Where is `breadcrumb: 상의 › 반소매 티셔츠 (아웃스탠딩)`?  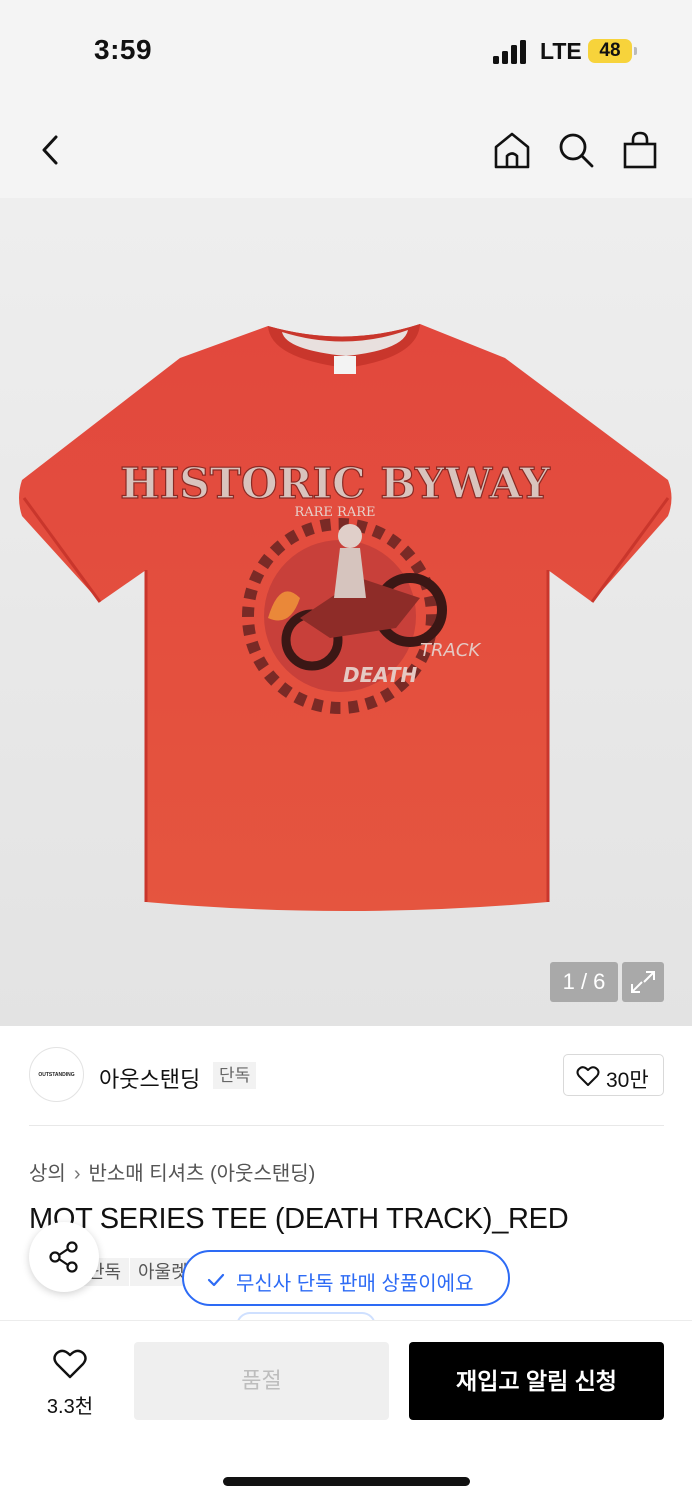
breadcrumb: 상의 › 반소매 티셔츠 (아웃스탠딩) is located at coordinates (172, 1171).